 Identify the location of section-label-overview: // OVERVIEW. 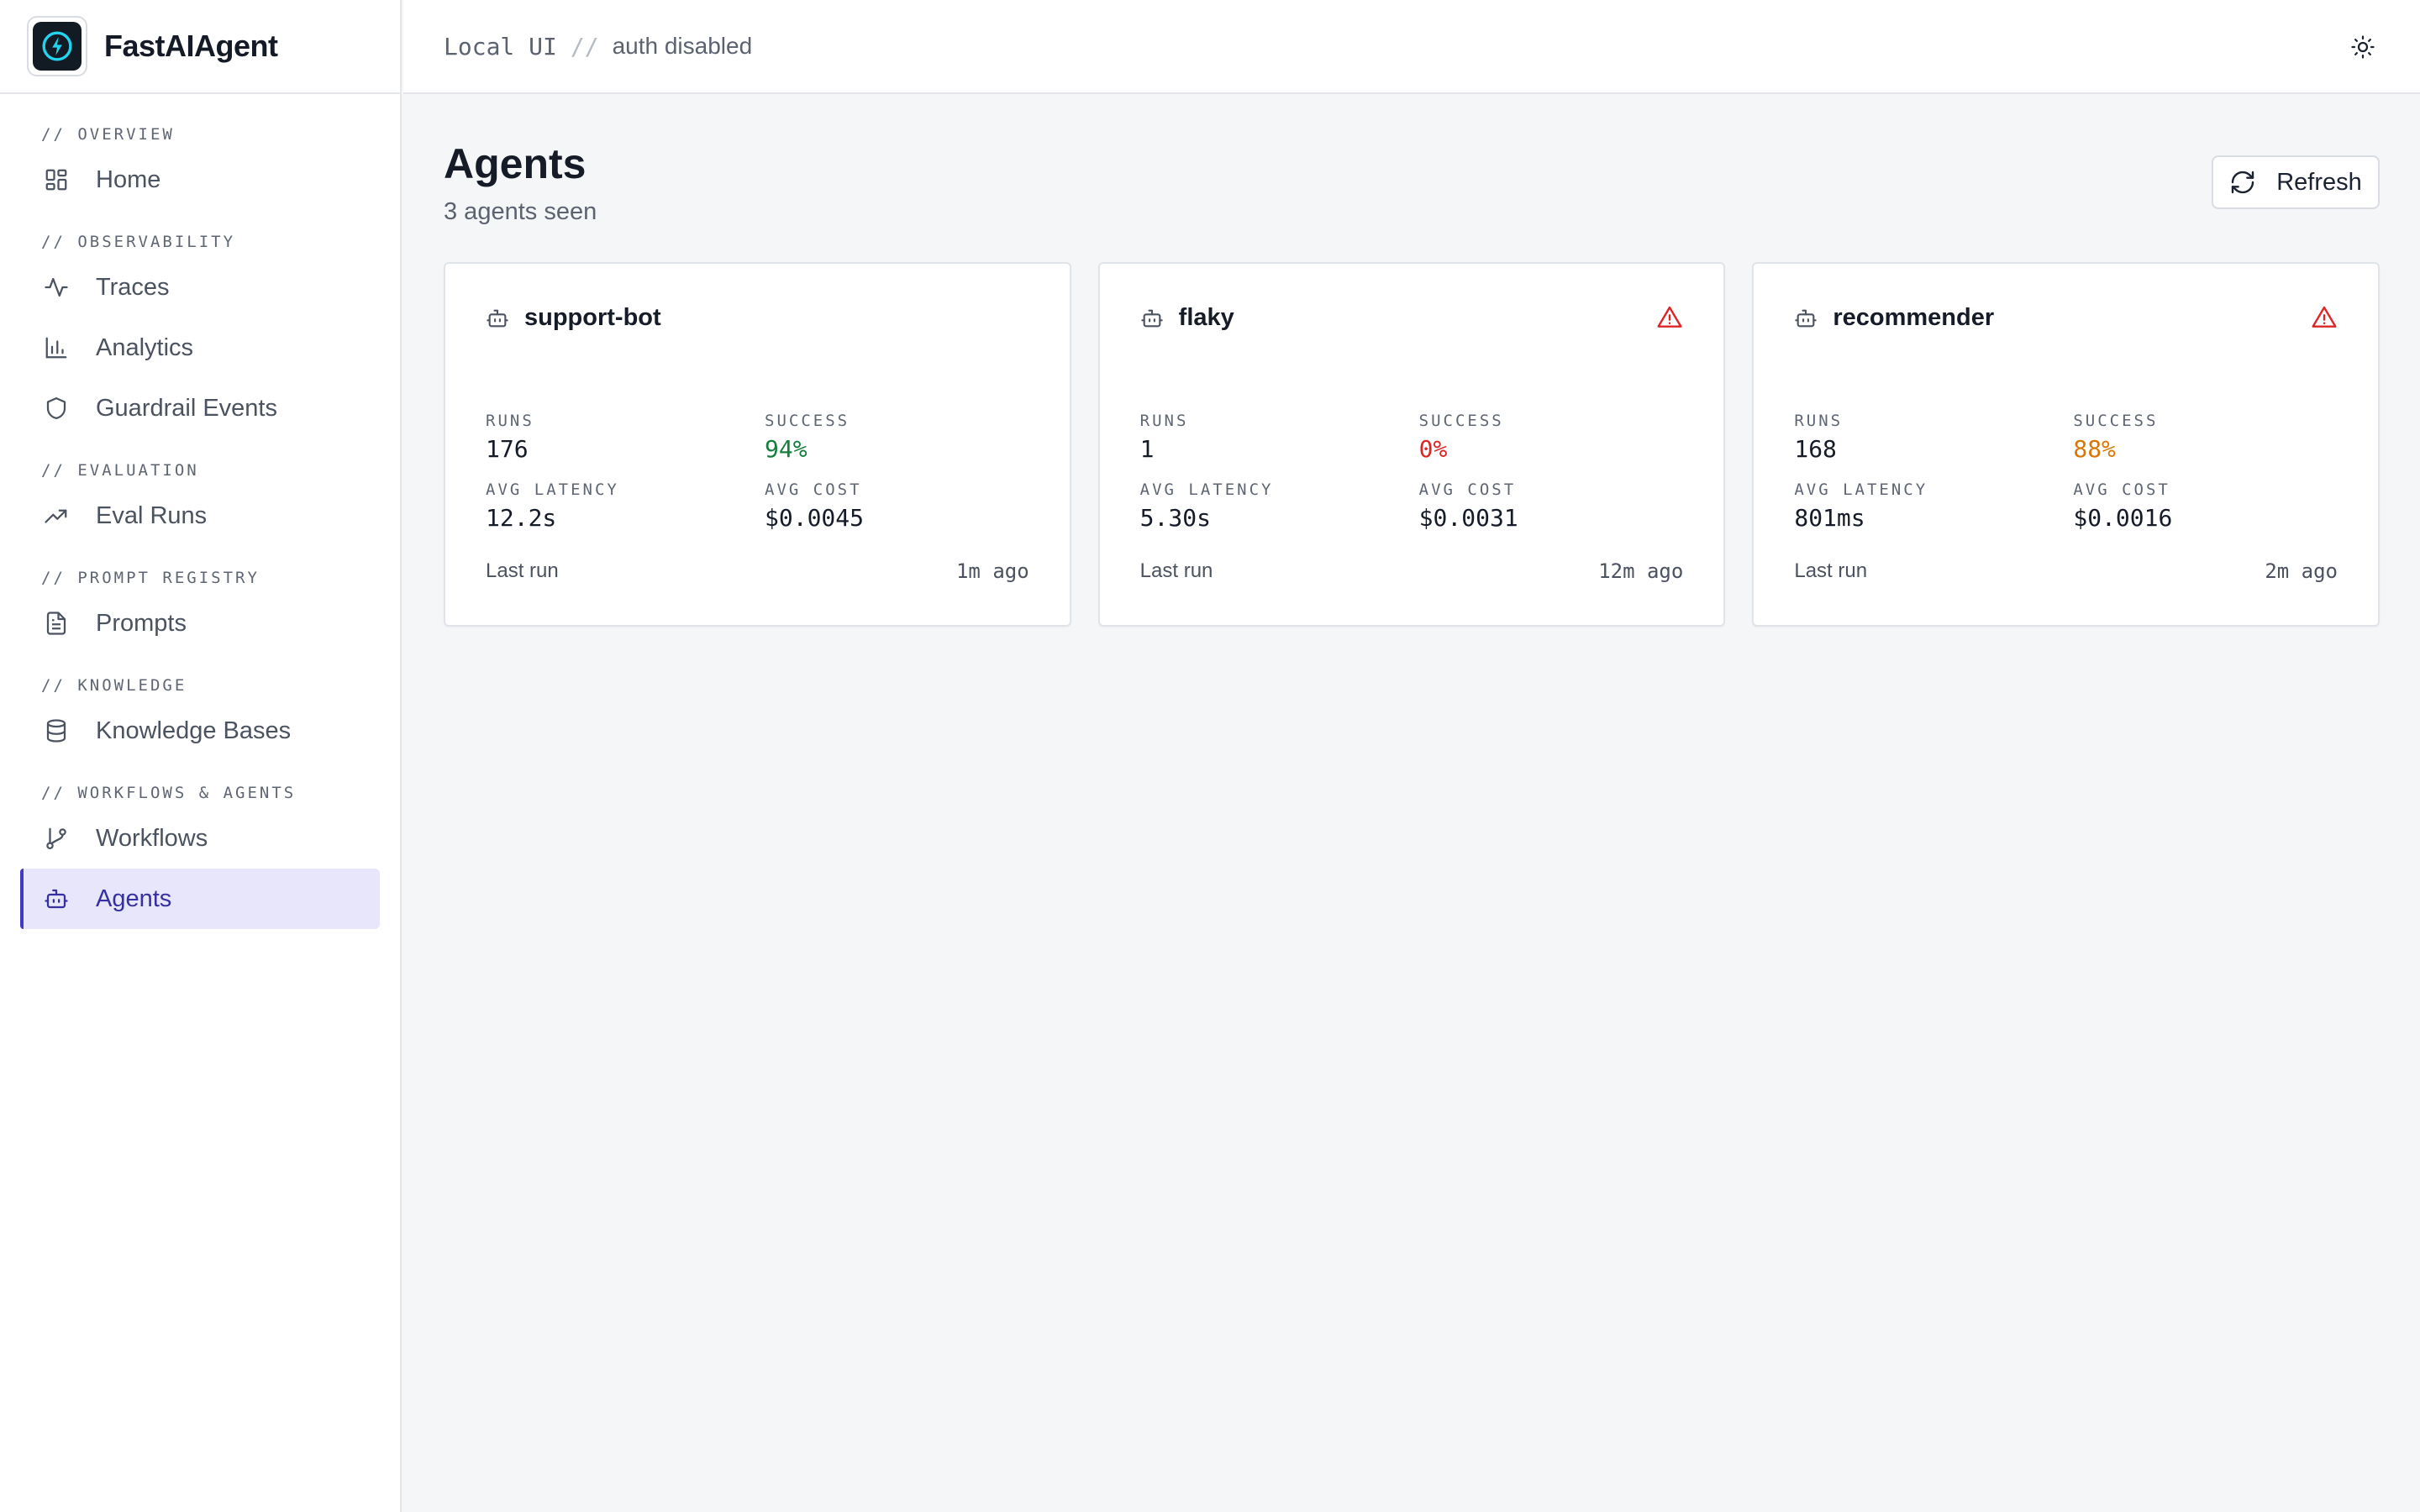
(108, 134).